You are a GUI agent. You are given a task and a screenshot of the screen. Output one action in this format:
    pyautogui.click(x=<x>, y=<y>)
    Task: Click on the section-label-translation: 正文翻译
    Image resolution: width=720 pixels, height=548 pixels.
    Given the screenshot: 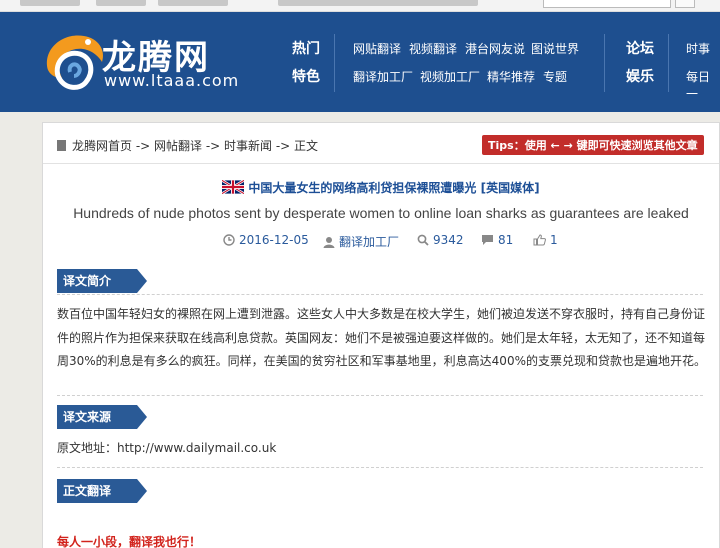 What is the action you would take?
    pyautogui.click(x=102, y=491)
    